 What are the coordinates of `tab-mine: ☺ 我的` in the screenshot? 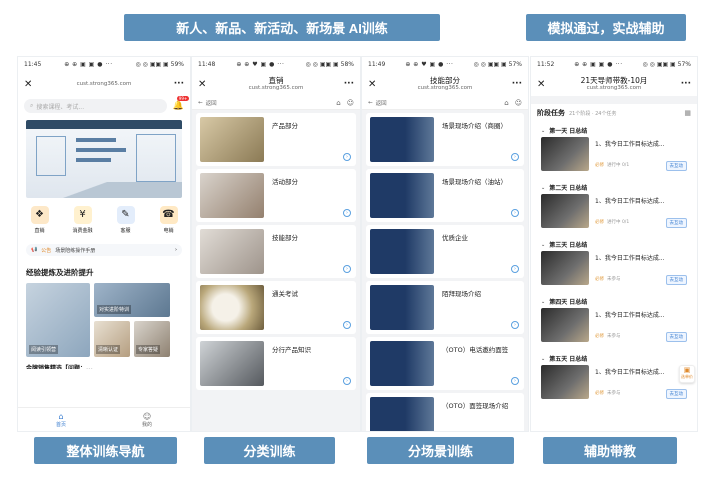 It's located at (147, 420).